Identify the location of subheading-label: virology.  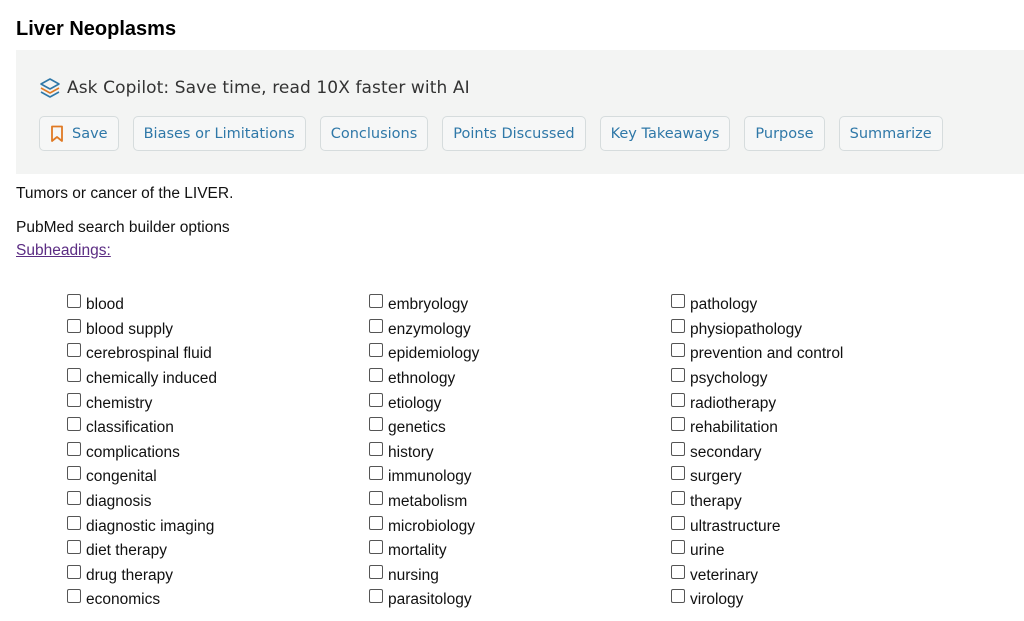
(717, 600).